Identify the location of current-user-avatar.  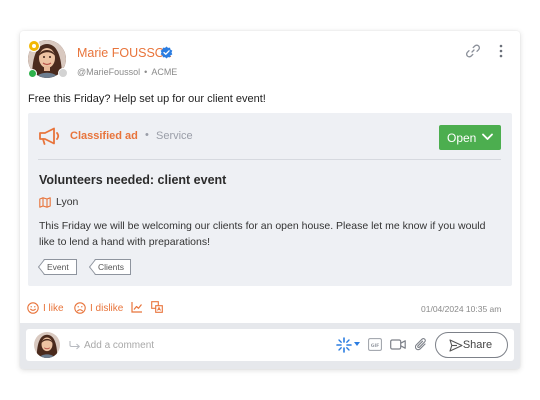
(47, 345).